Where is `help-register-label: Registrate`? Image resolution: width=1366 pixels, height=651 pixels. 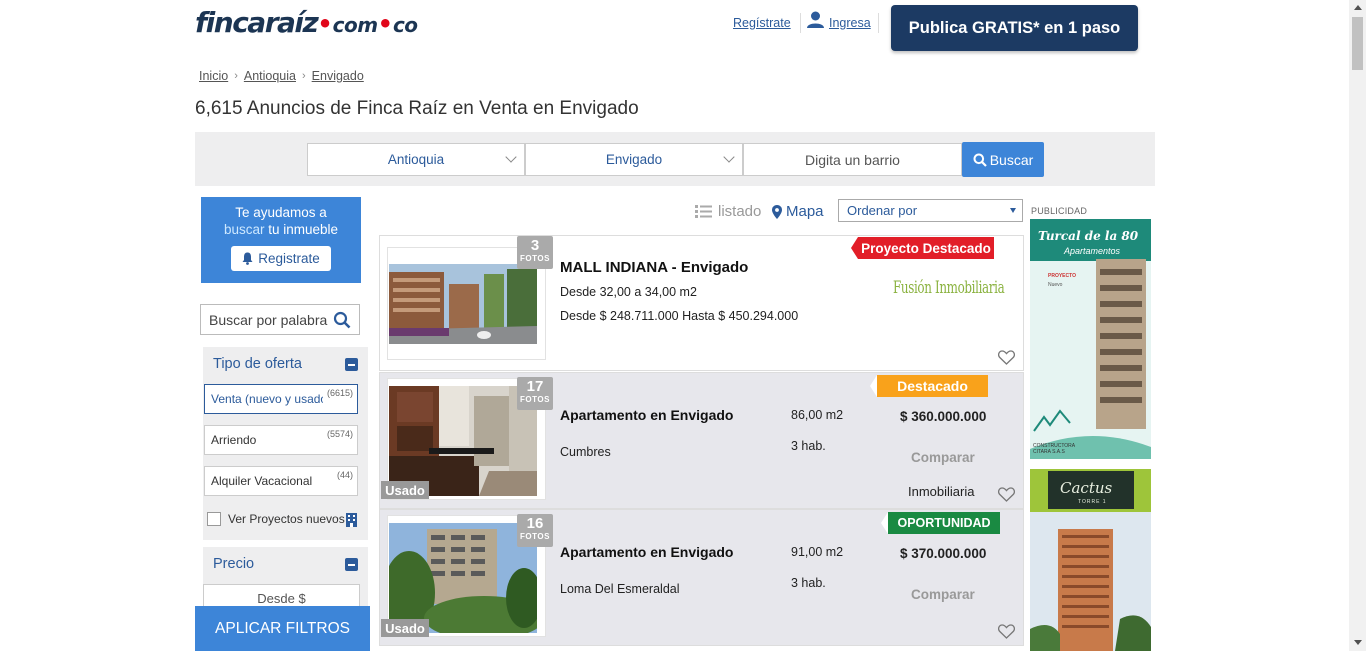 help-register-label: Registrate is located at coordinates (289, 258).